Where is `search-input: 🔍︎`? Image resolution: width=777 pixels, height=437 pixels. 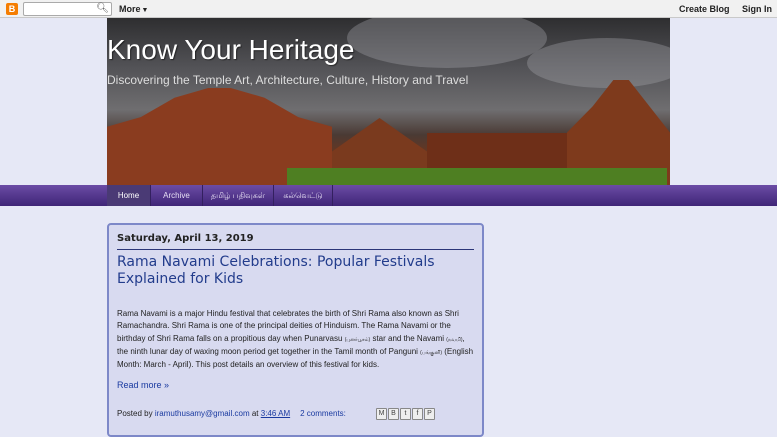
search-input: 🔍︎ is located at coordinates (67, 9).